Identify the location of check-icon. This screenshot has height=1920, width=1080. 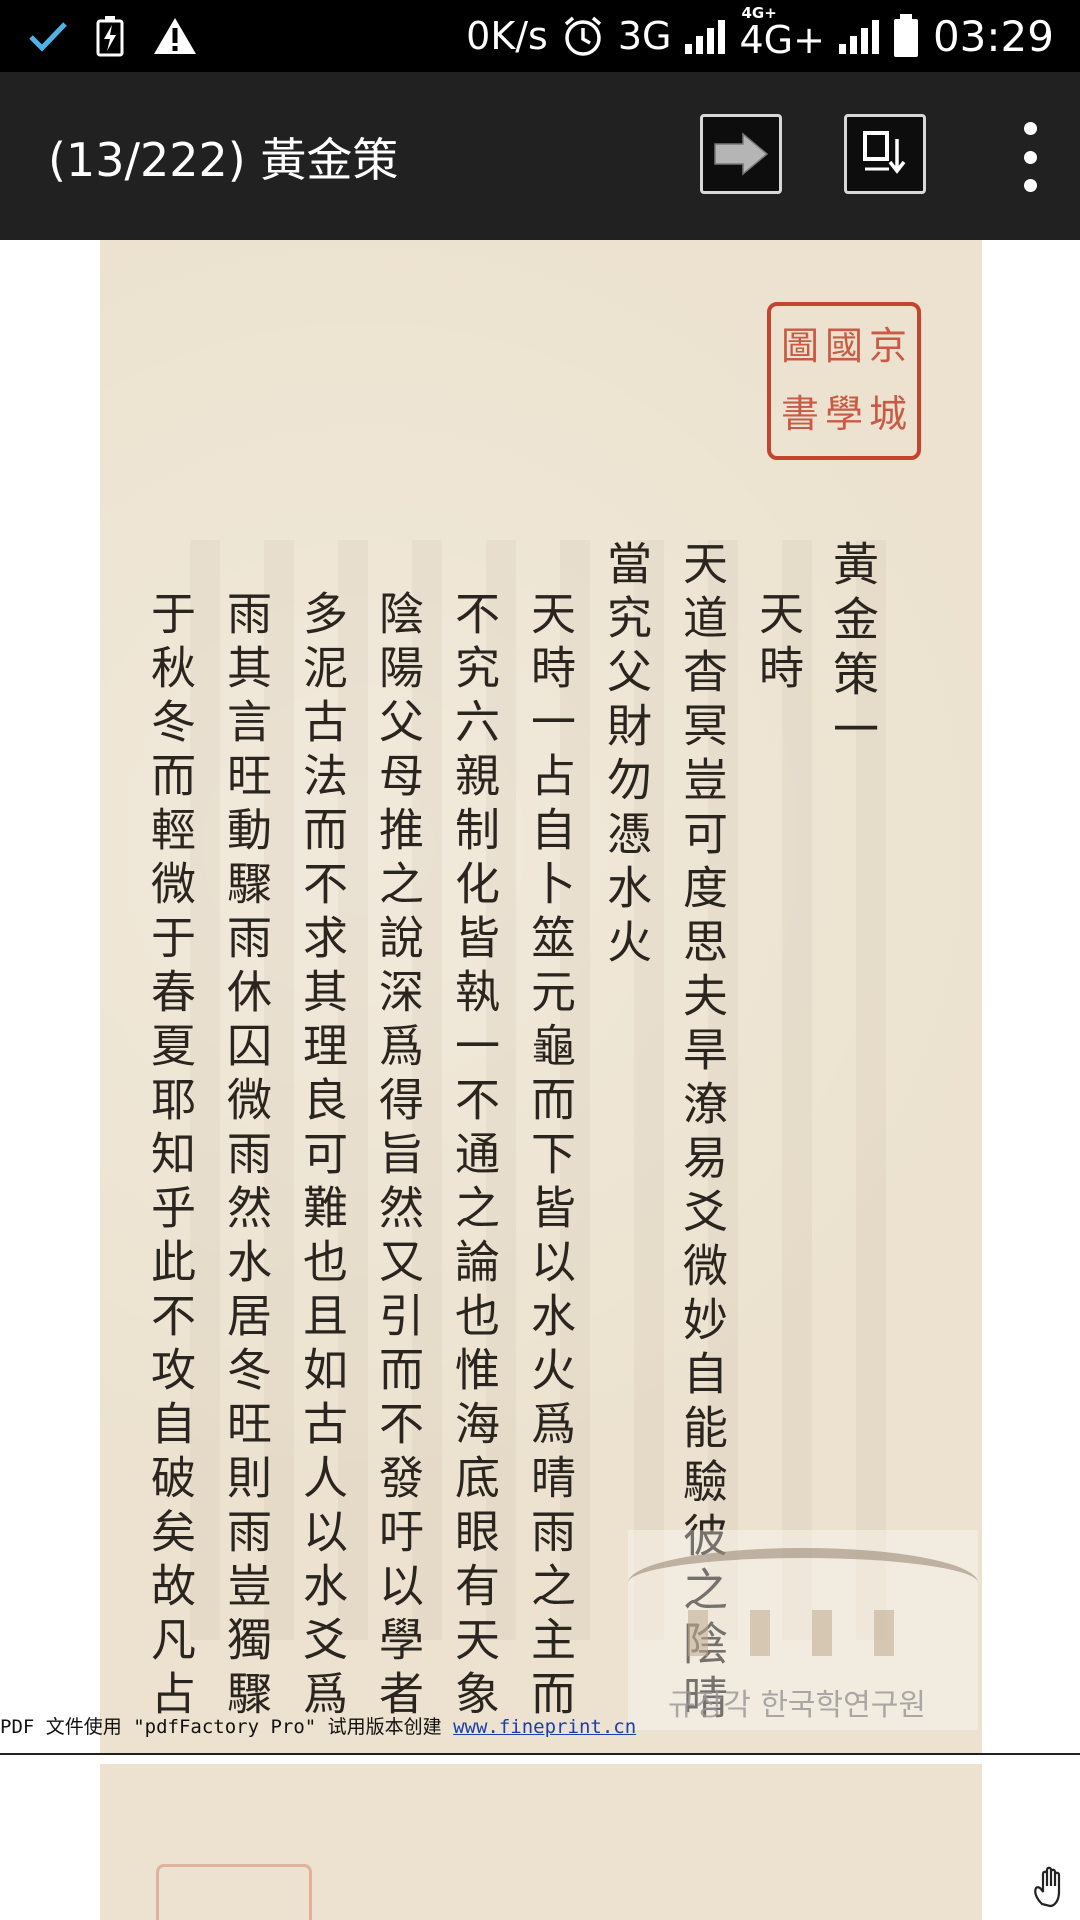
(48, 37).